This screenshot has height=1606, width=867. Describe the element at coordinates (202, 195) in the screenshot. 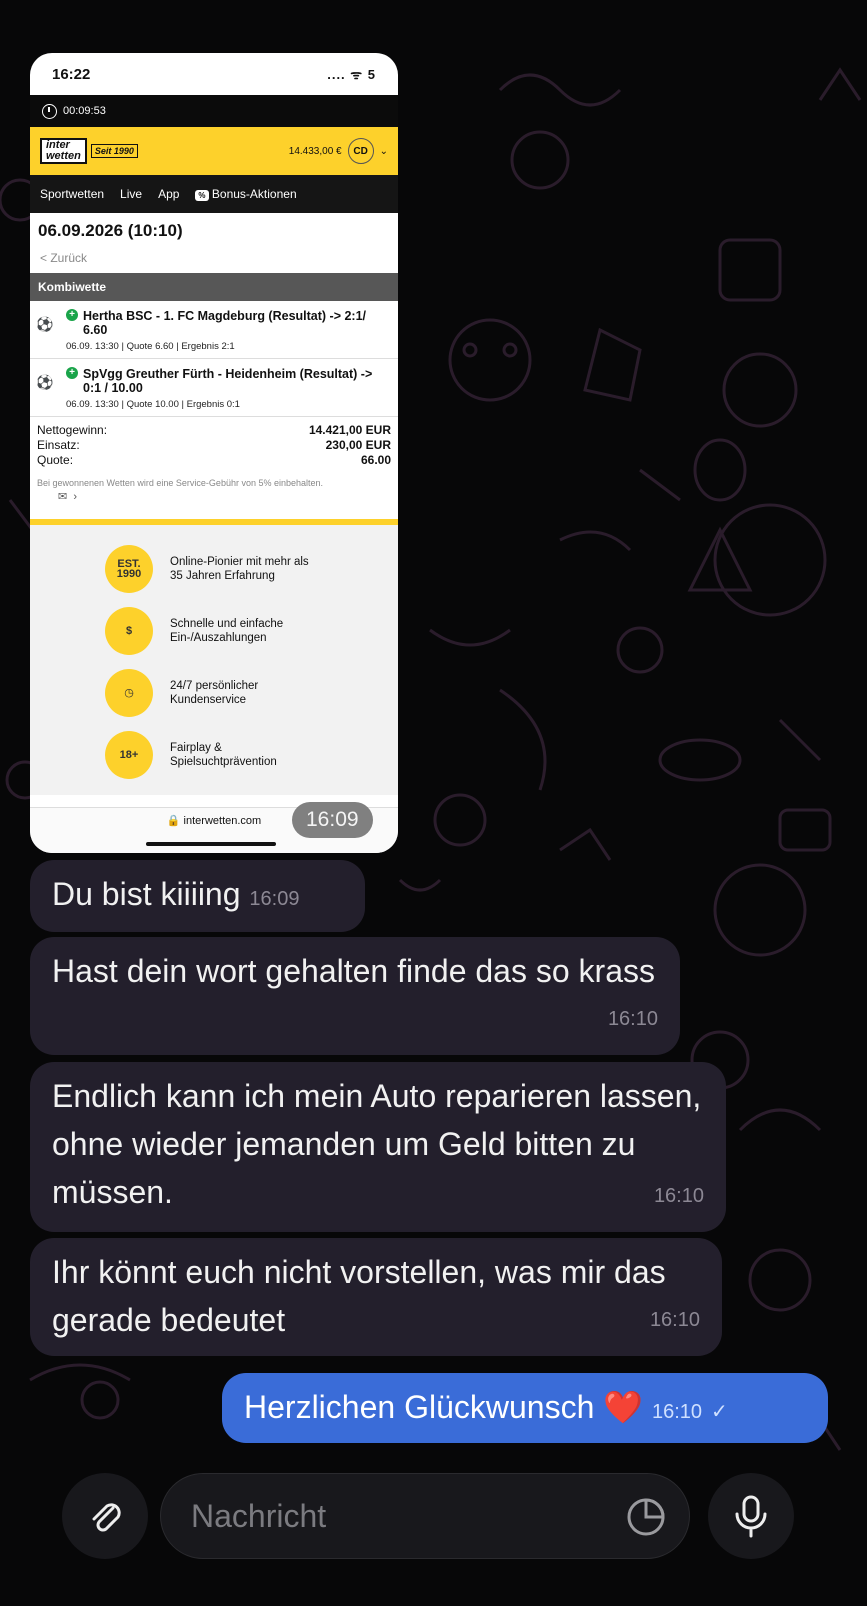

I see `percent-icon: %` at that location.